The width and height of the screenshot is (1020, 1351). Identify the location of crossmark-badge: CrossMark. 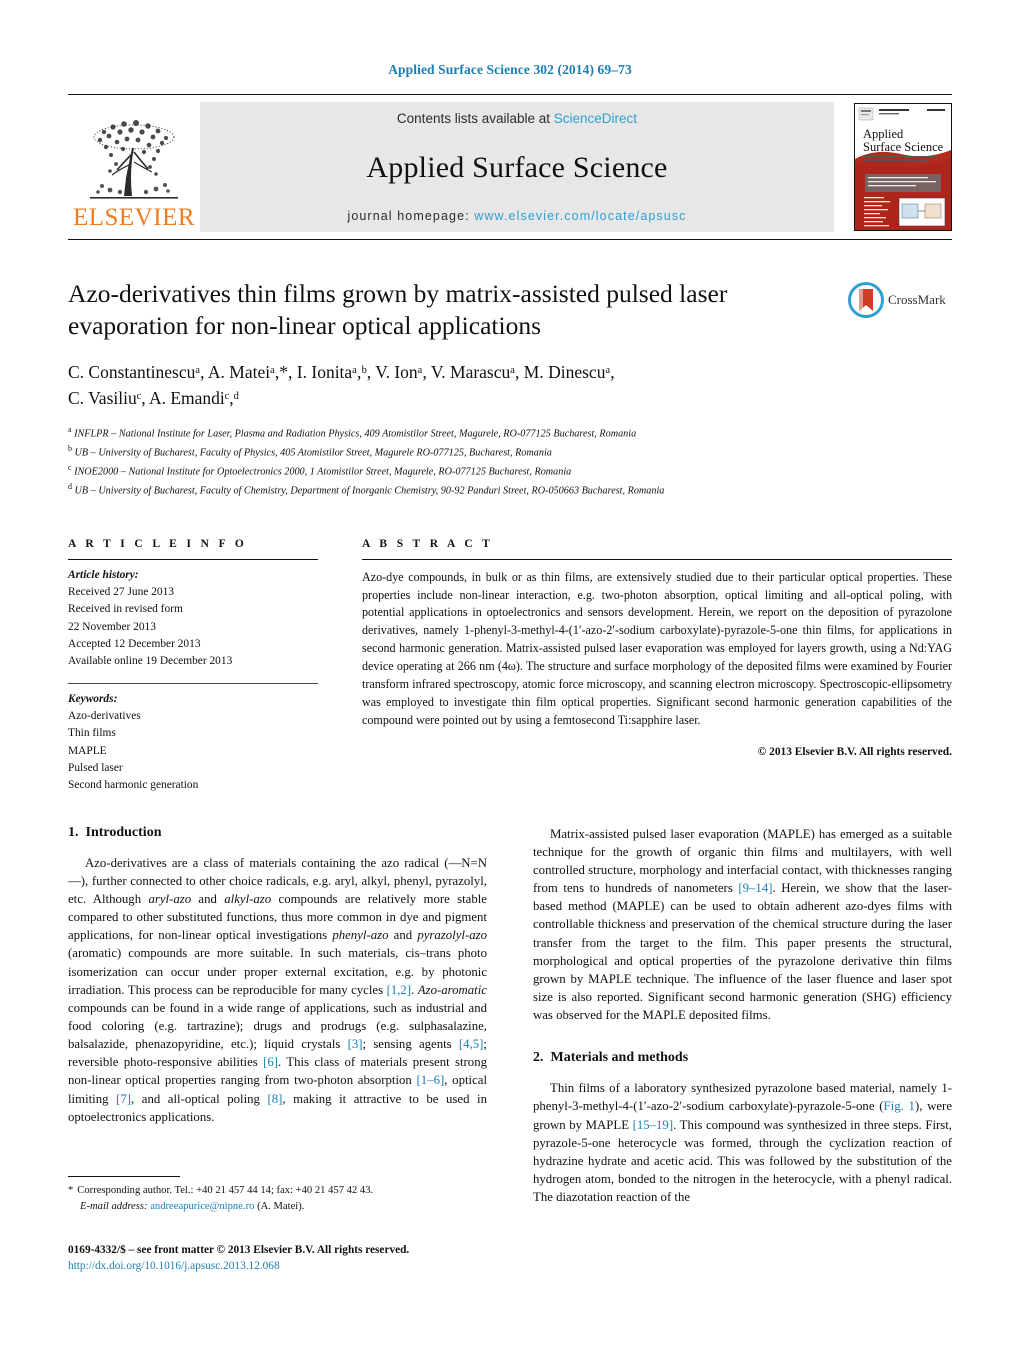
(900, 300).